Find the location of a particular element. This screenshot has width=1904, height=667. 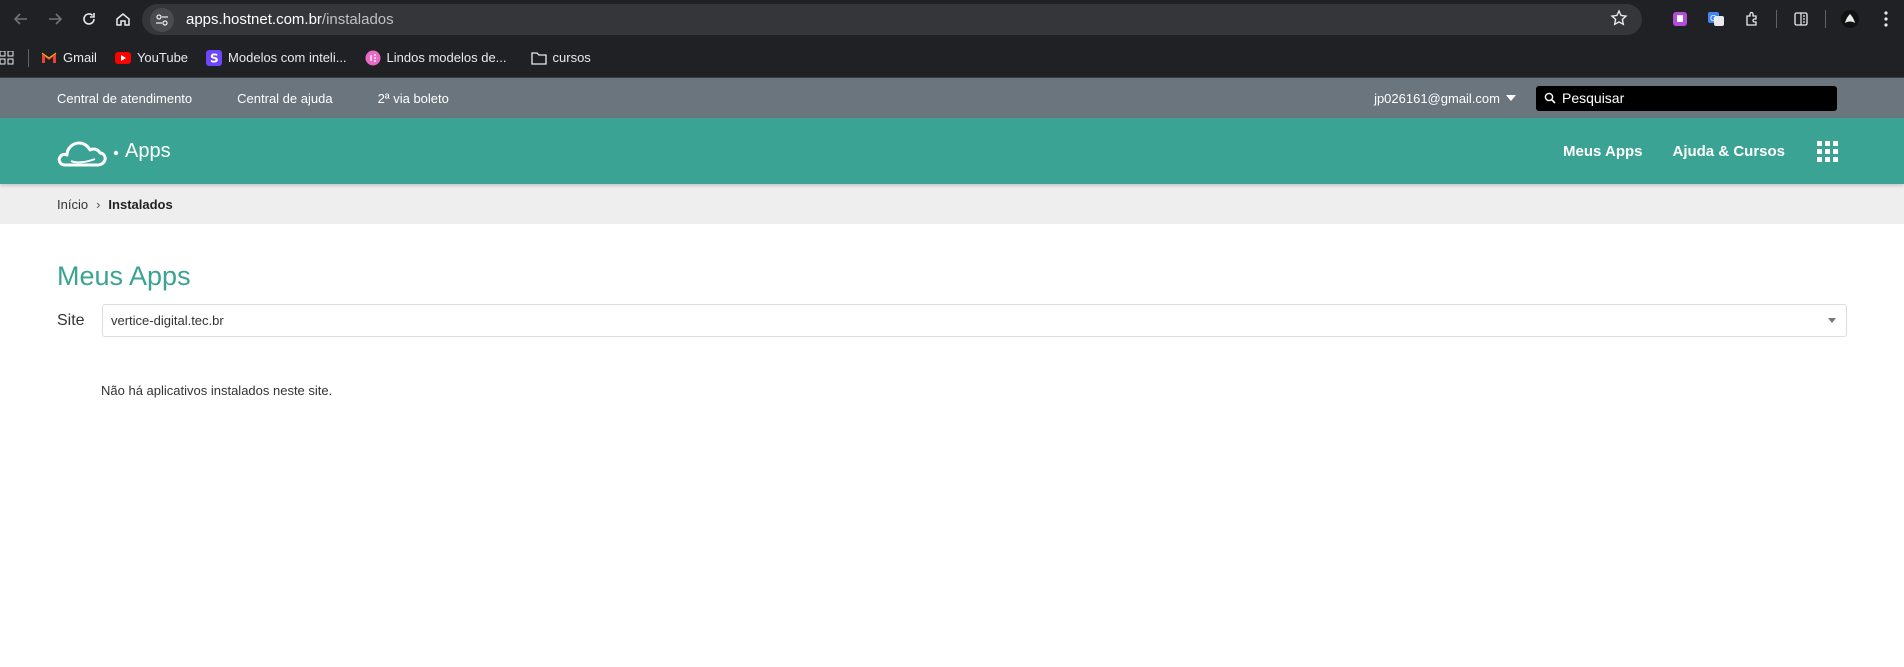

bookmark-cursos: cursos is located at coordinates (560, 57).